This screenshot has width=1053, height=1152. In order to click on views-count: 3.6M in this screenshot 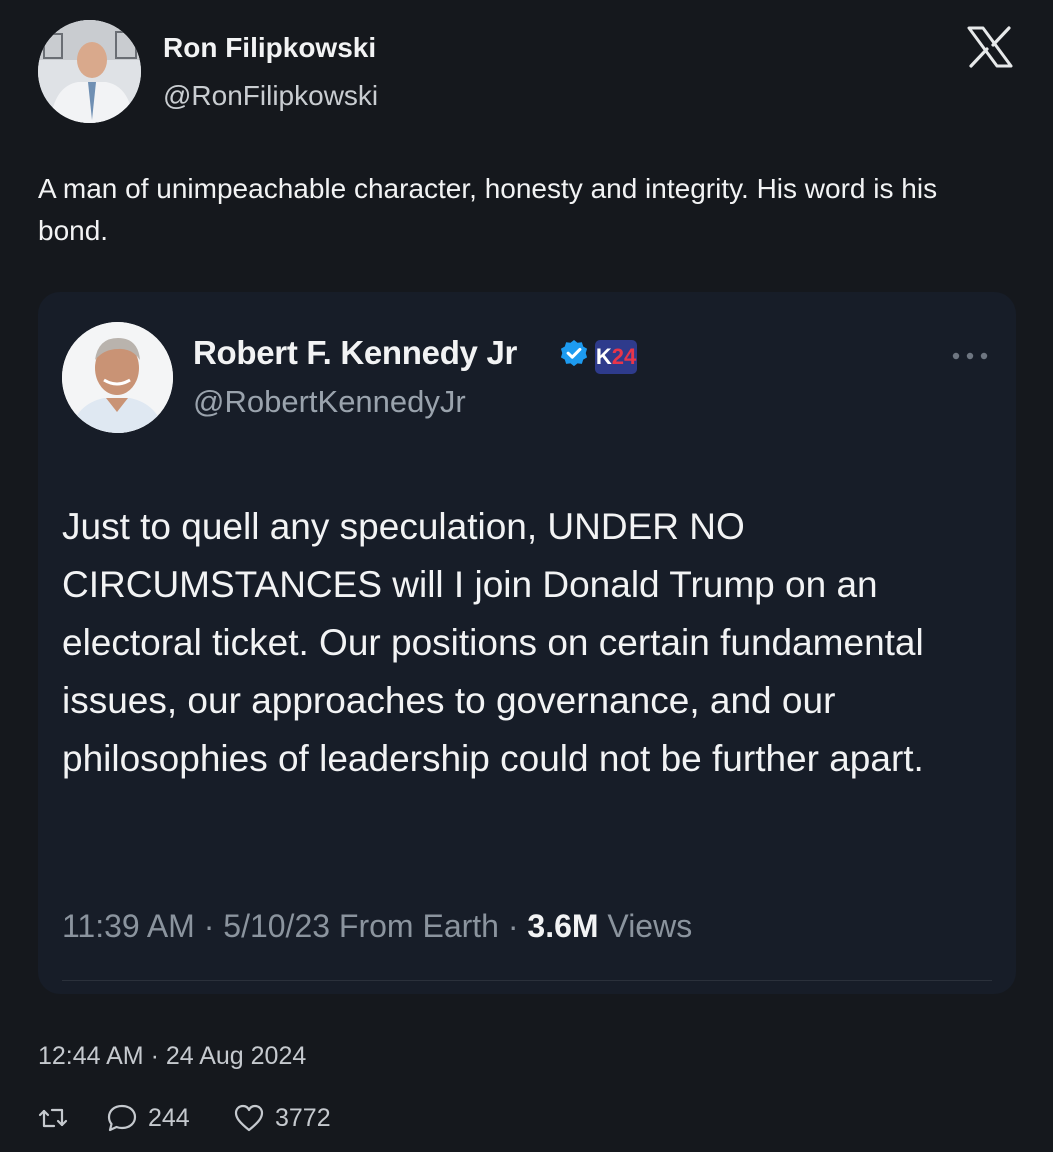, I will do `click(563, 926)`.